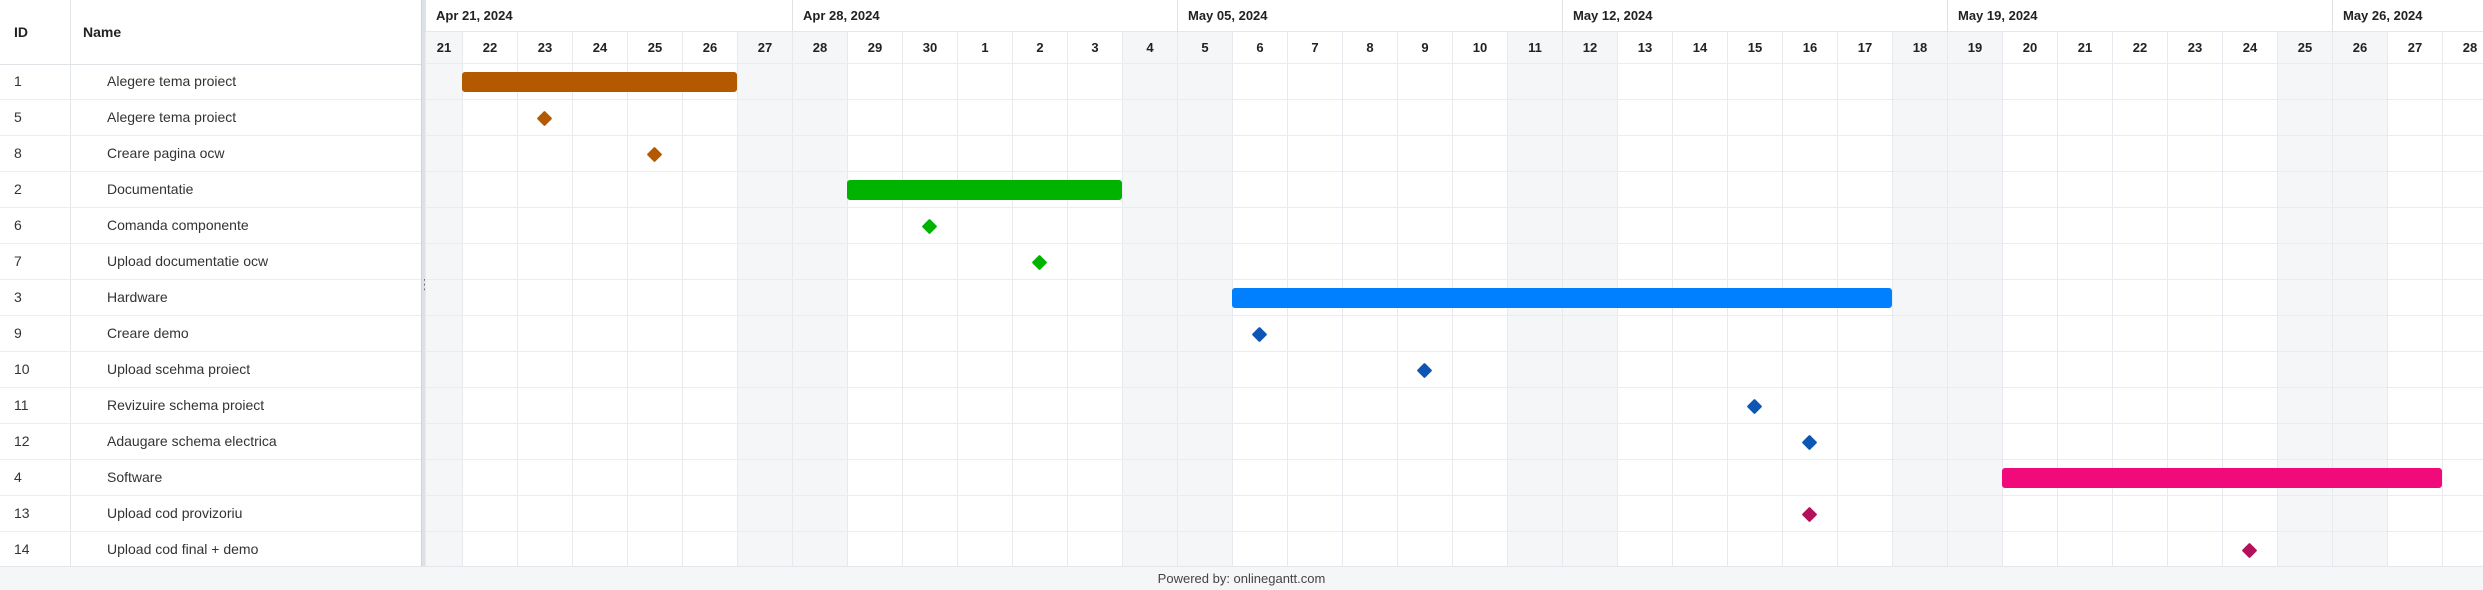  I want to click on day-label: 6, so click(1260, 48).